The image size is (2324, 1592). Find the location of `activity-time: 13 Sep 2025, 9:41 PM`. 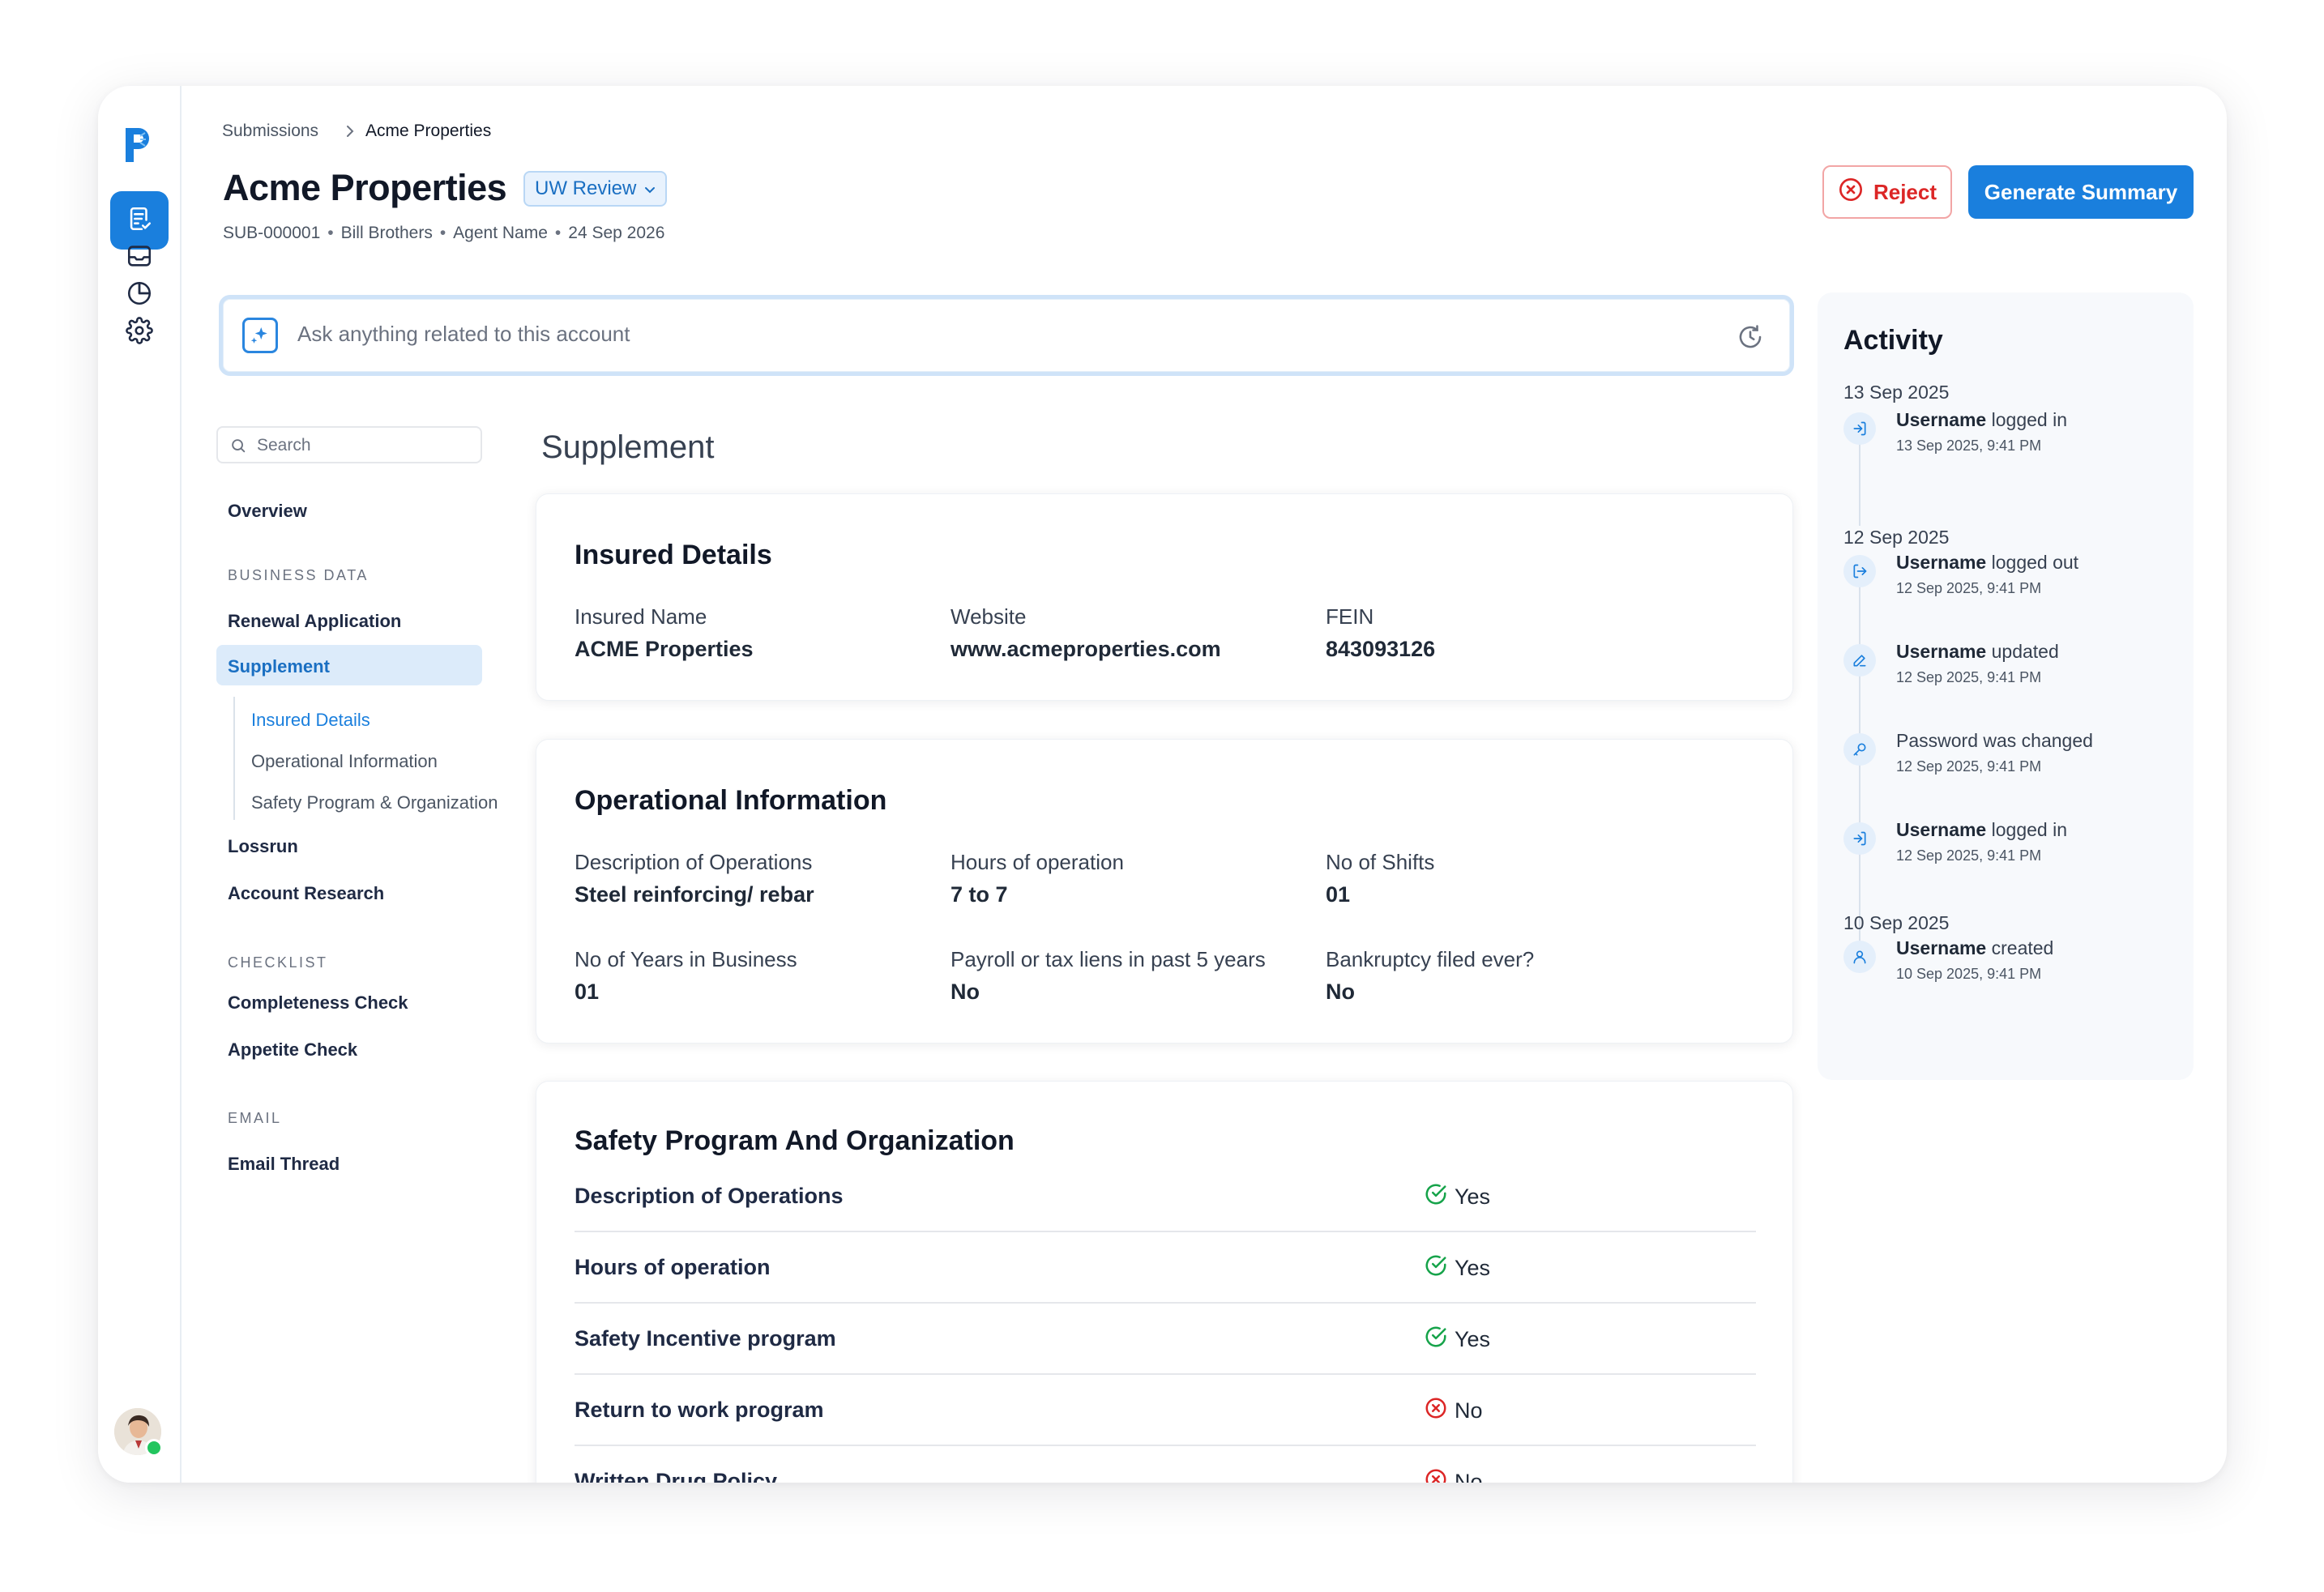

activity-time: 13 Sep 2025, 9:41 PM is located at coordinates (1969, 446).